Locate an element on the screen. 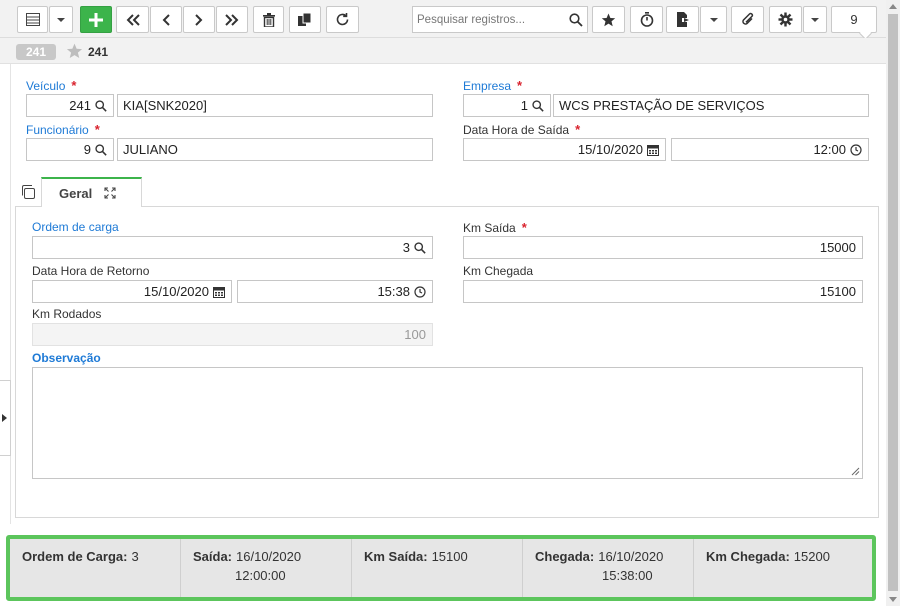 This screenshot has height=606, width=900. funcionario-code-field: 9 is located at coordinates (70, 149).